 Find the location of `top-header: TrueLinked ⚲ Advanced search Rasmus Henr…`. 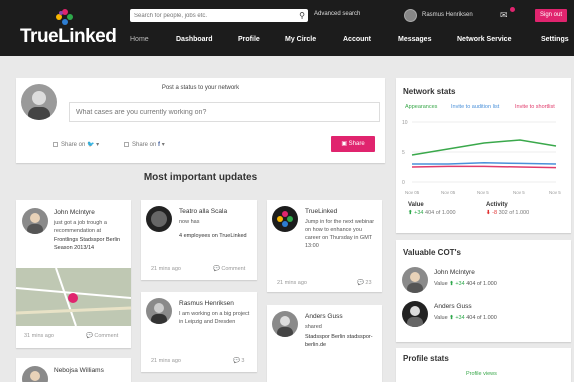

top-header: TrueLinked ⚲ Advanced search Rasmus Henr… is located at coordinates (287, 28).